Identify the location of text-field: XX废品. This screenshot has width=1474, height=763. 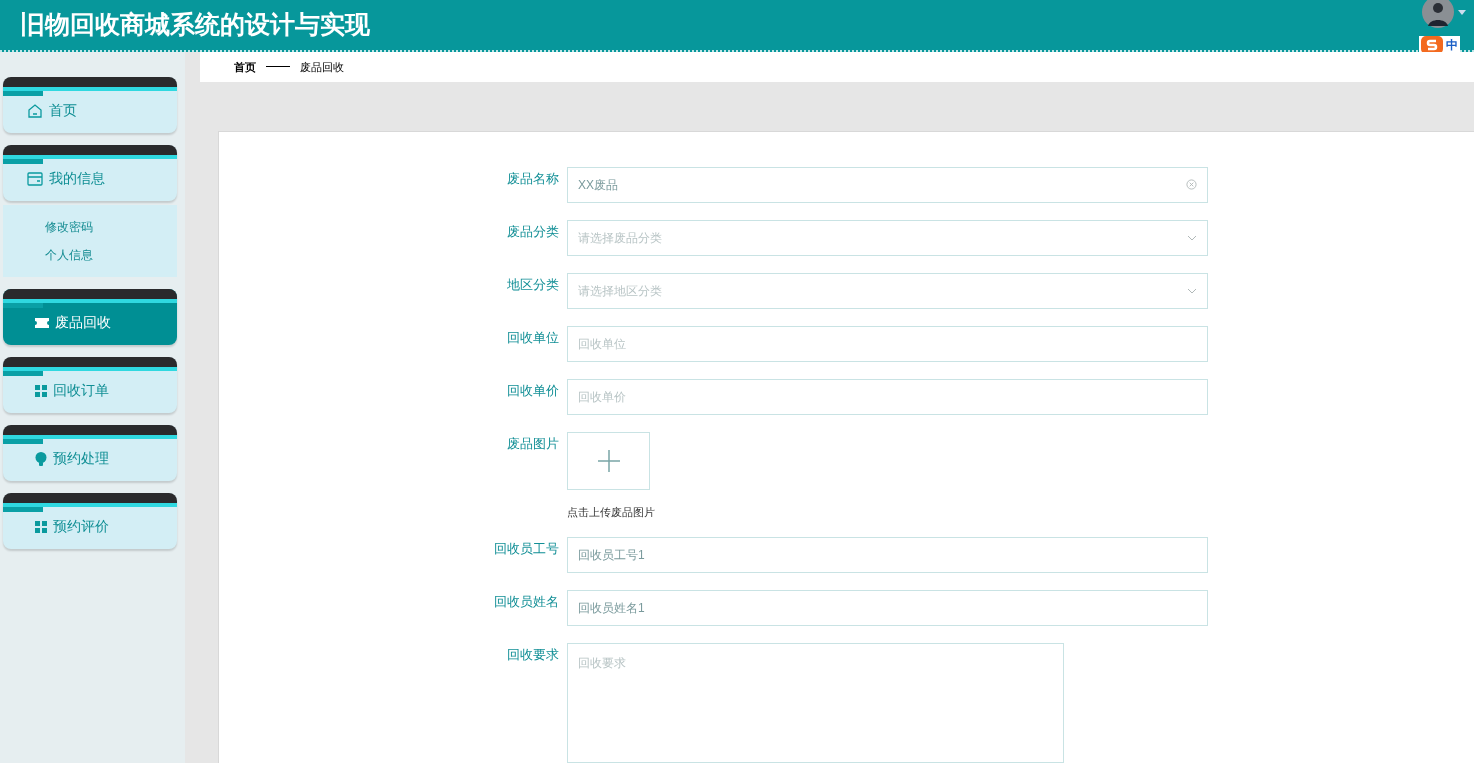
(887, 184).